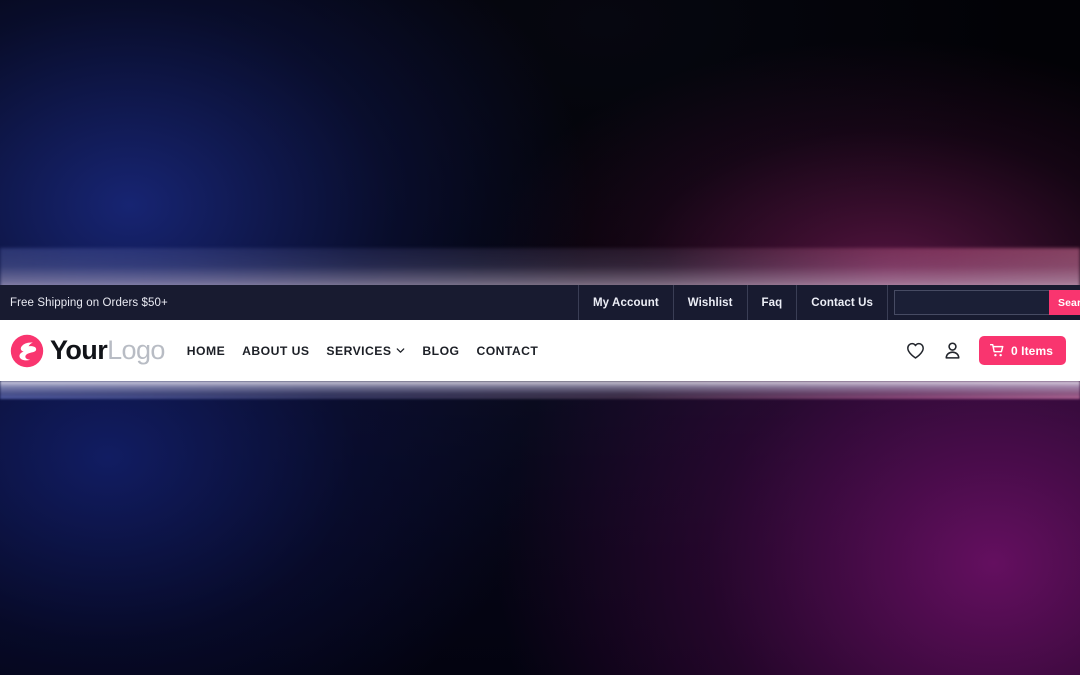 The image size is (1080, 675). Describe the element at coordinates (359, 350) in the screenshot. I see `nav-item-services-label: SERVICES` at that location.